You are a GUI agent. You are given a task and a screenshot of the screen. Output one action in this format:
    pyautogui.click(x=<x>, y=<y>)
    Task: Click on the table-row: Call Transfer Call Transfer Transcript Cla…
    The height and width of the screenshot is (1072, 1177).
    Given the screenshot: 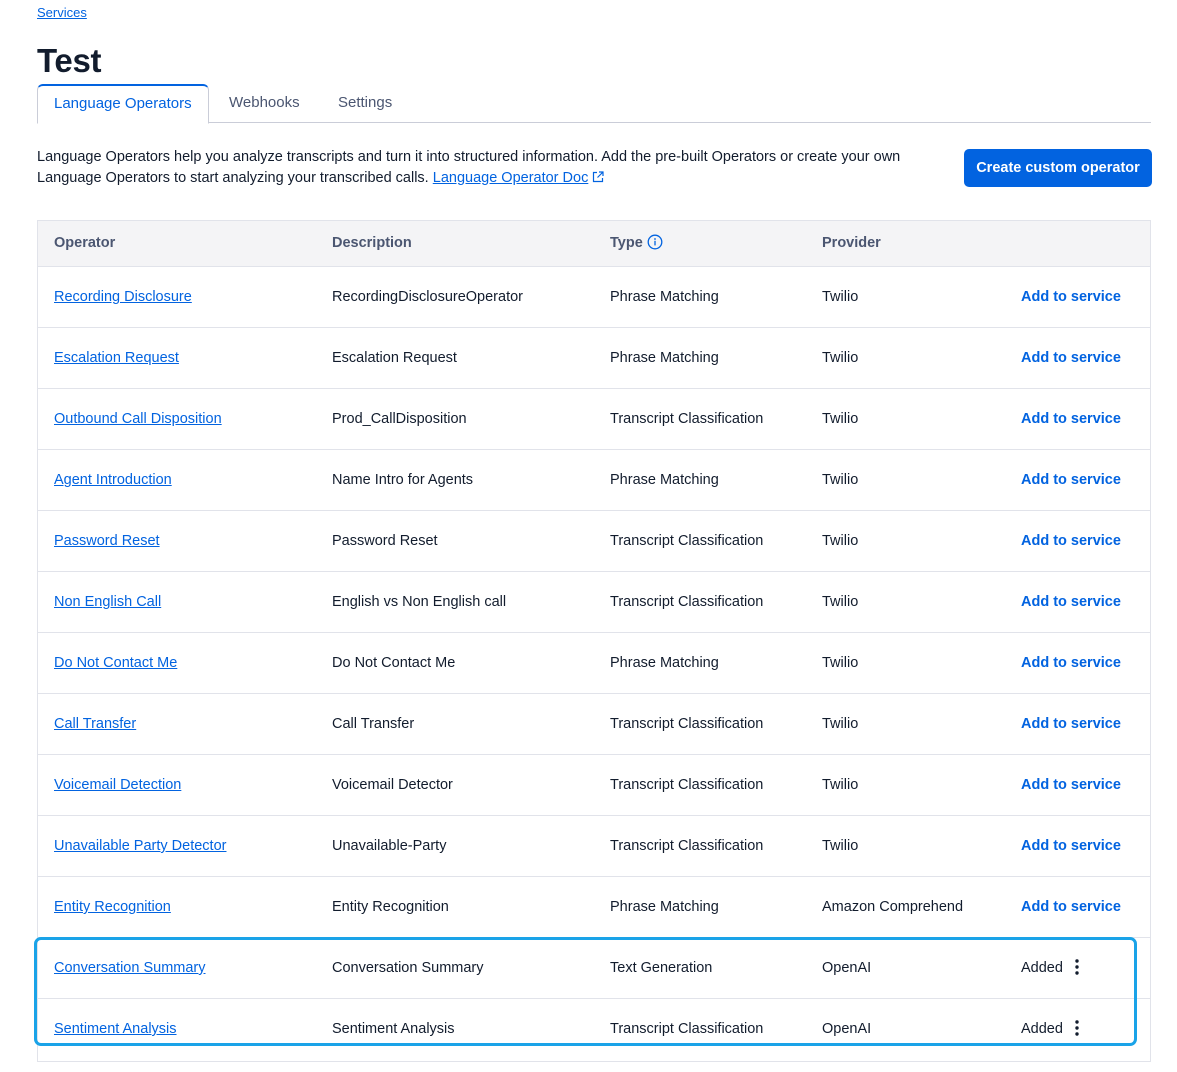 What is the action you would take?
    pyautogui.click(x=594, y=724)
    